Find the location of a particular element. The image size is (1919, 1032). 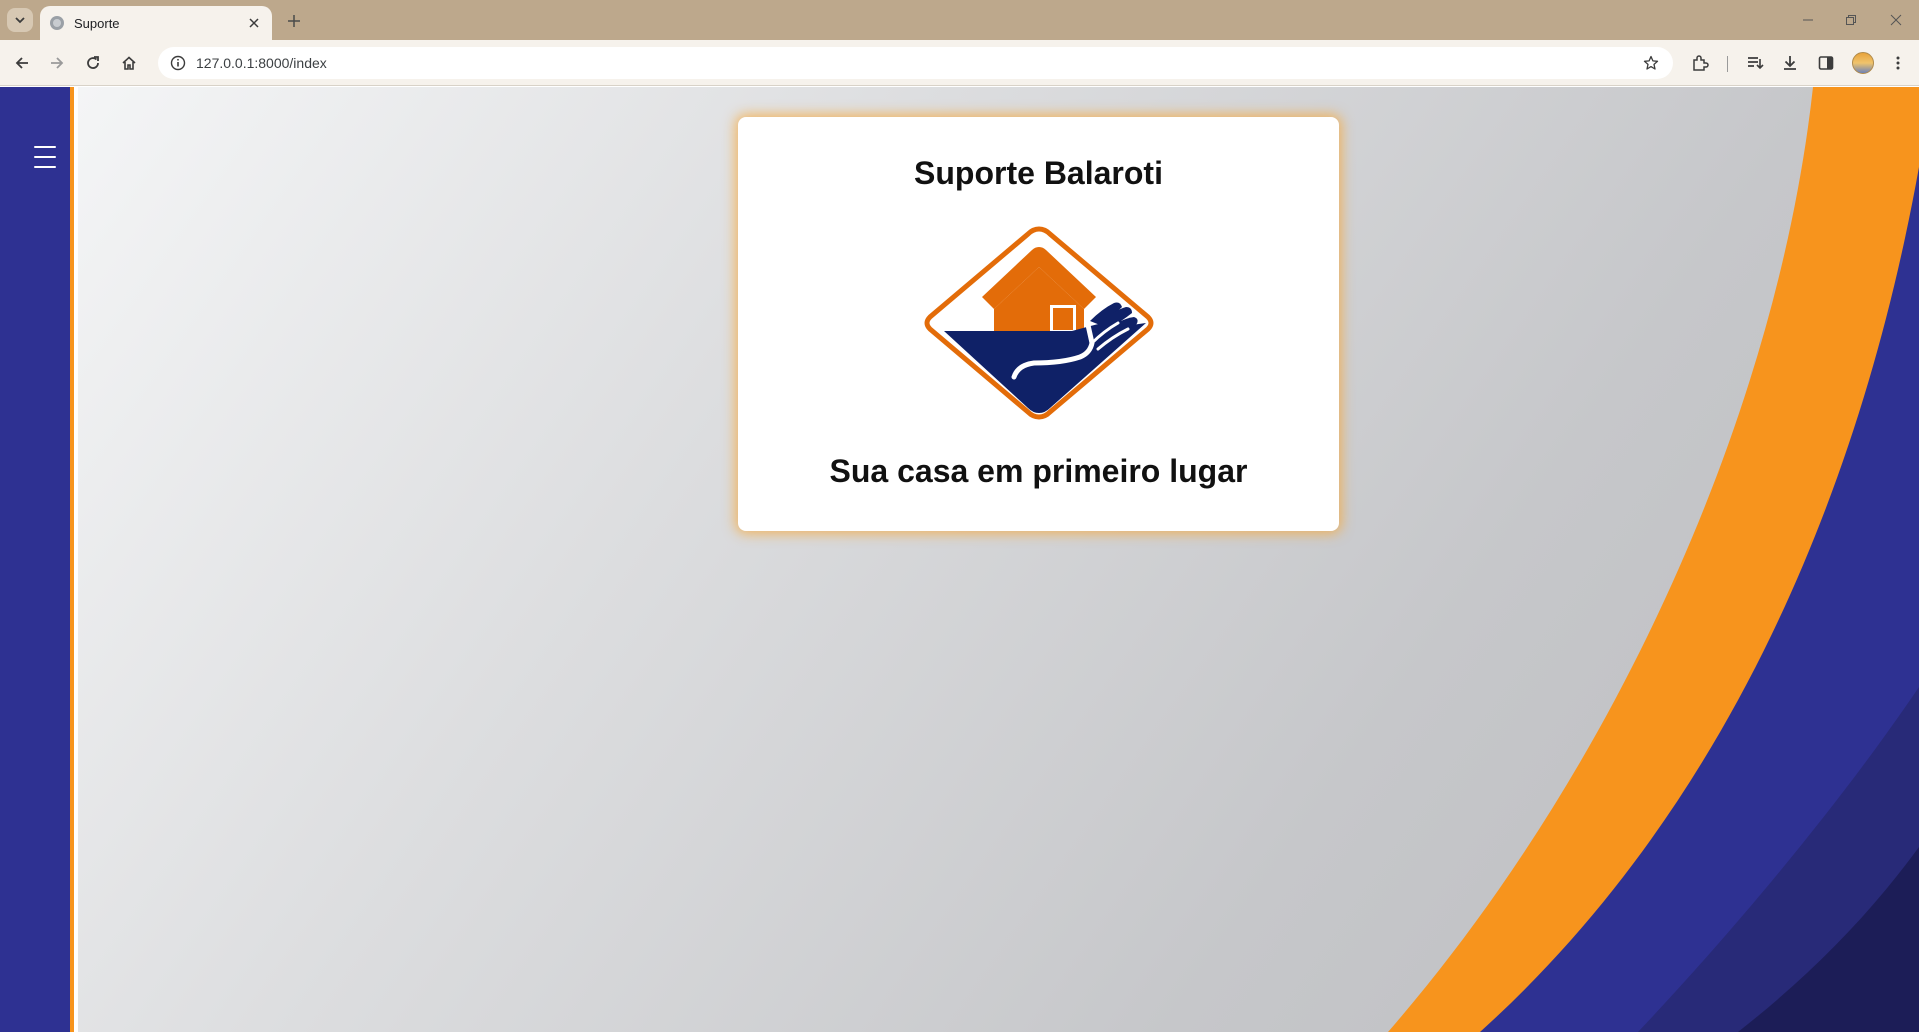

reload-icon is located at coordinates (93, 62).